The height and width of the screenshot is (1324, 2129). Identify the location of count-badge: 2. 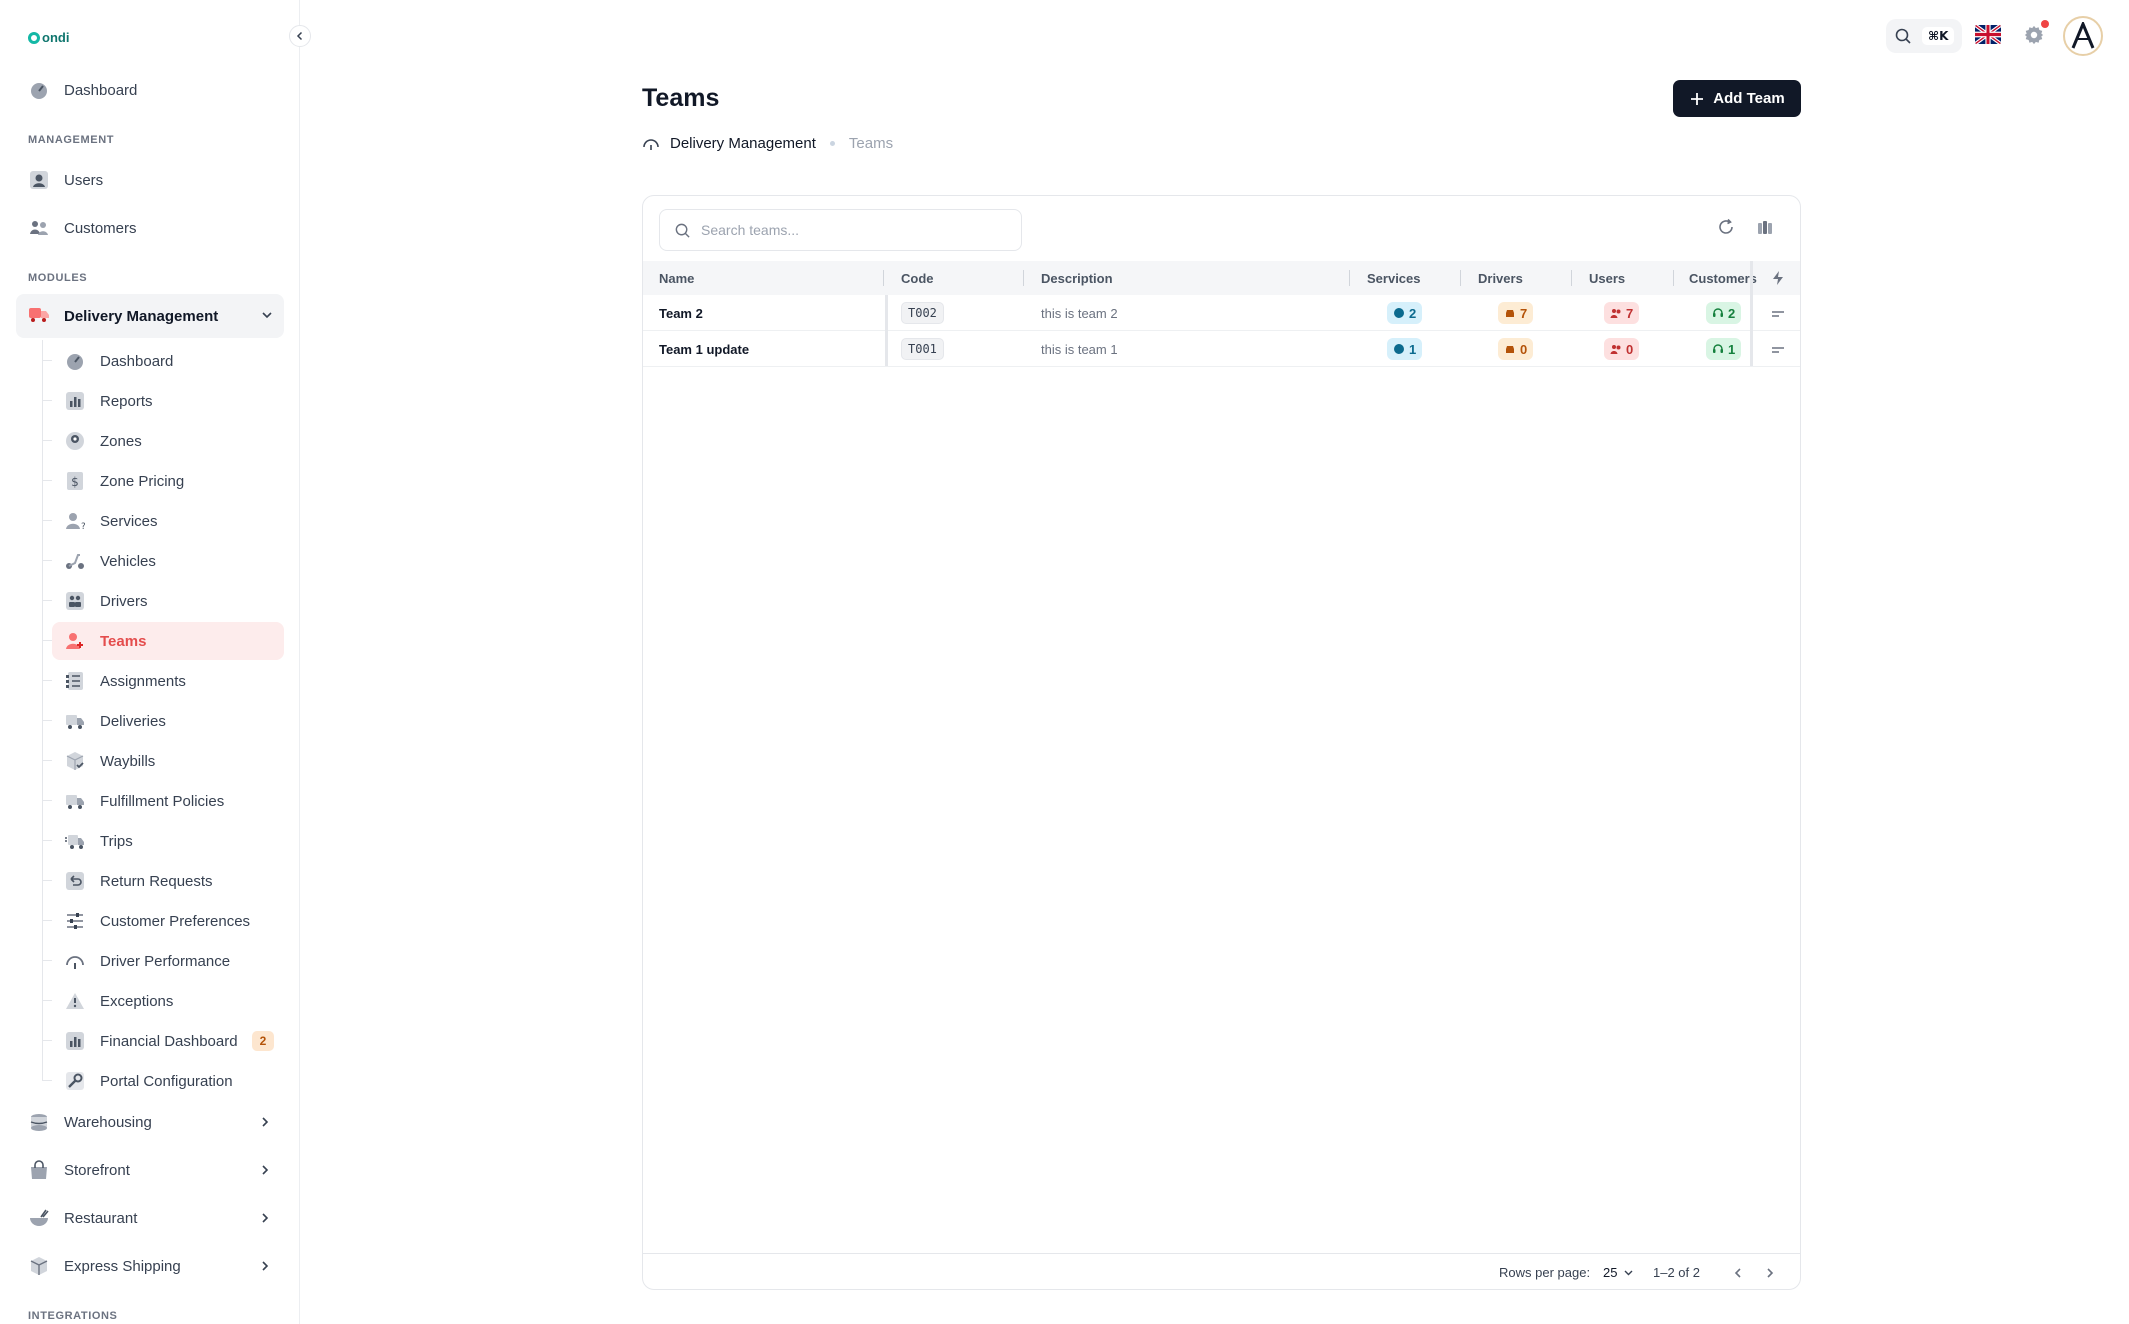
(263, 1041).